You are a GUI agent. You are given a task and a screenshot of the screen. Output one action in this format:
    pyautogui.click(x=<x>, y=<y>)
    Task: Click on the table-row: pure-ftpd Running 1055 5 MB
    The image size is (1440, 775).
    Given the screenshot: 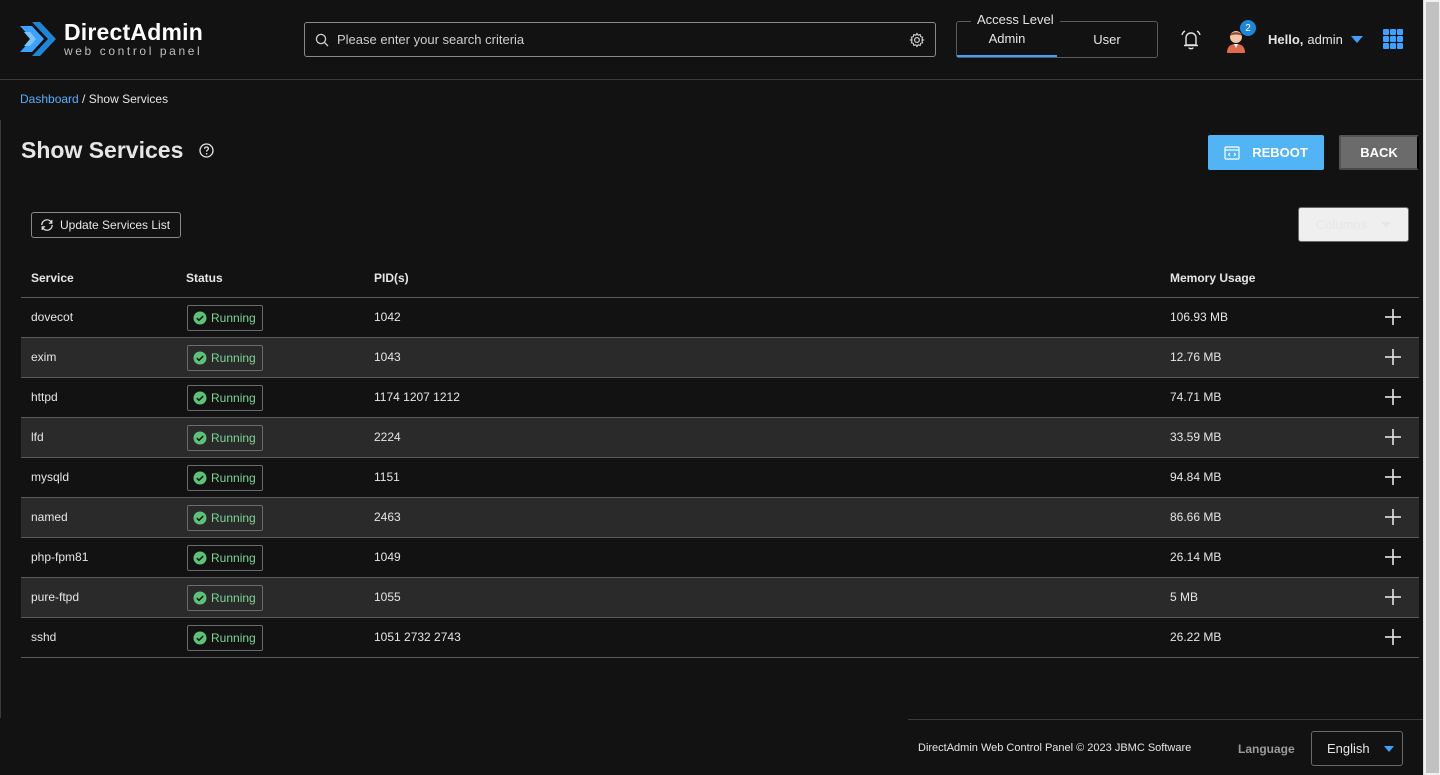 What is the action you would take?
    pyautogui.click(x=720, y=598)
    